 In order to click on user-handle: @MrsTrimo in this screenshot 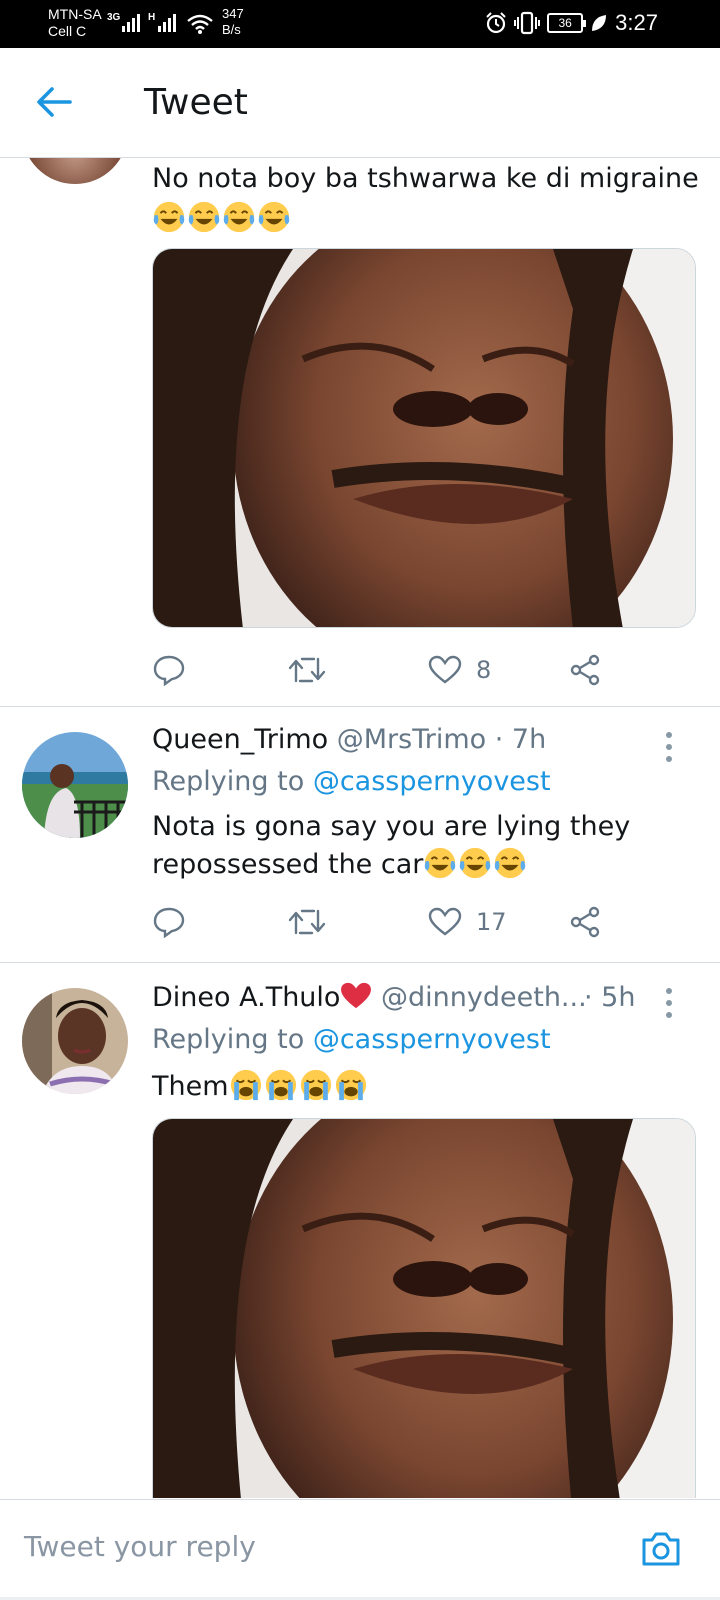, I will do `click(411, 739)`.